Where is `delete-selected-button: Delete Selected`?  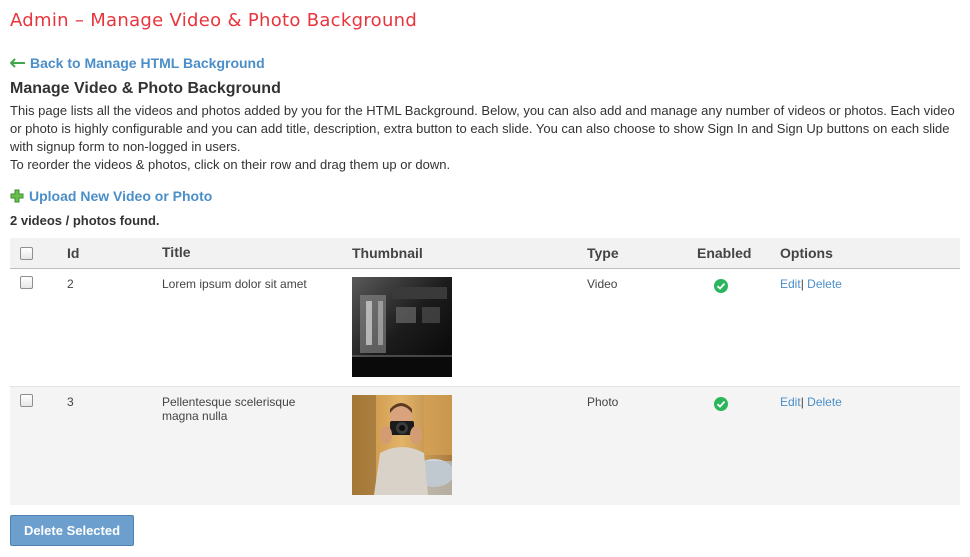 delete-selected-button: Delete Selected is located at coordinates (72, 530).